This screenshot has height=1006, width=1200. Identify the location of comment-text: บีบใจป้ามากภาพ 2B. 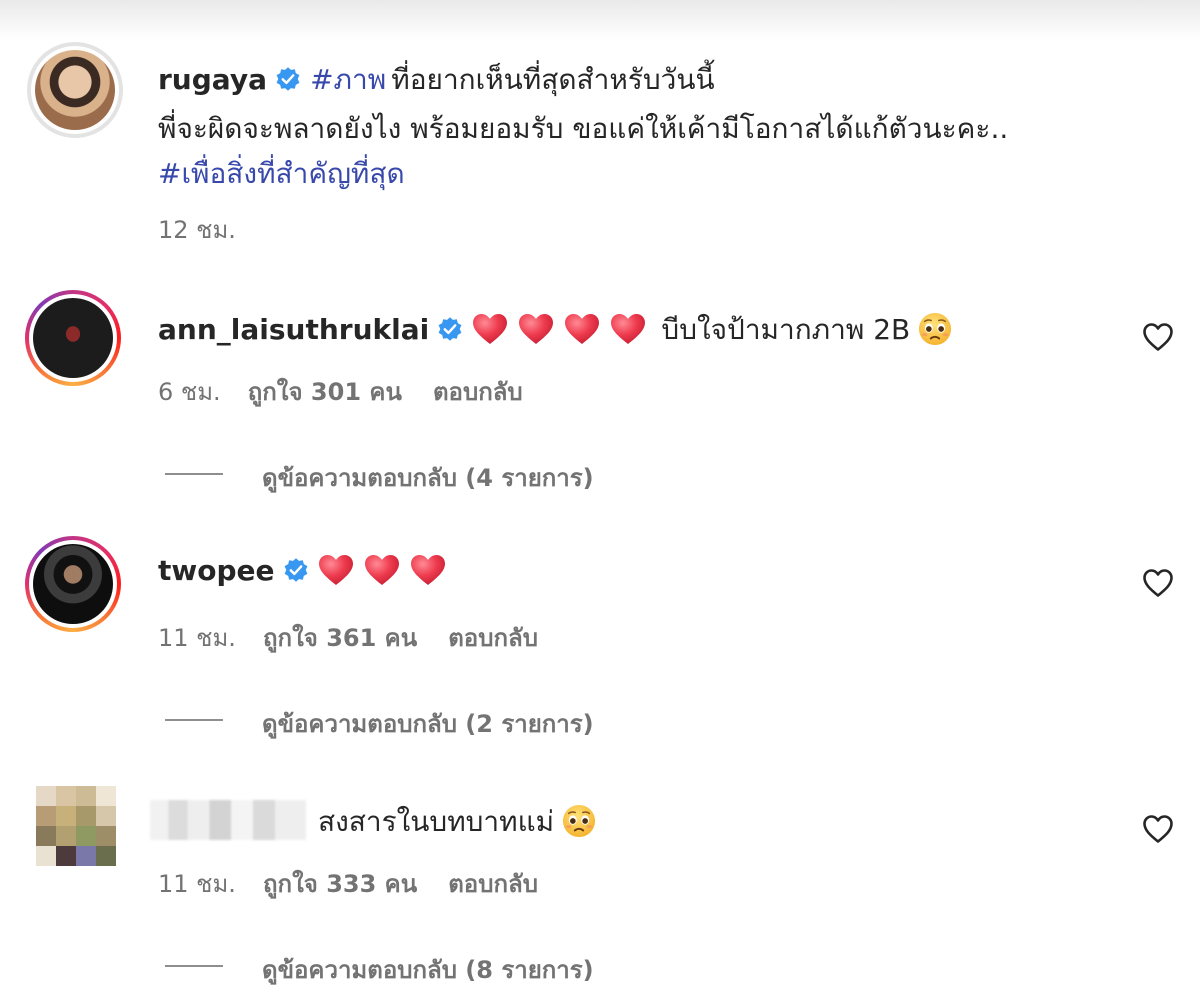
(786, 329).